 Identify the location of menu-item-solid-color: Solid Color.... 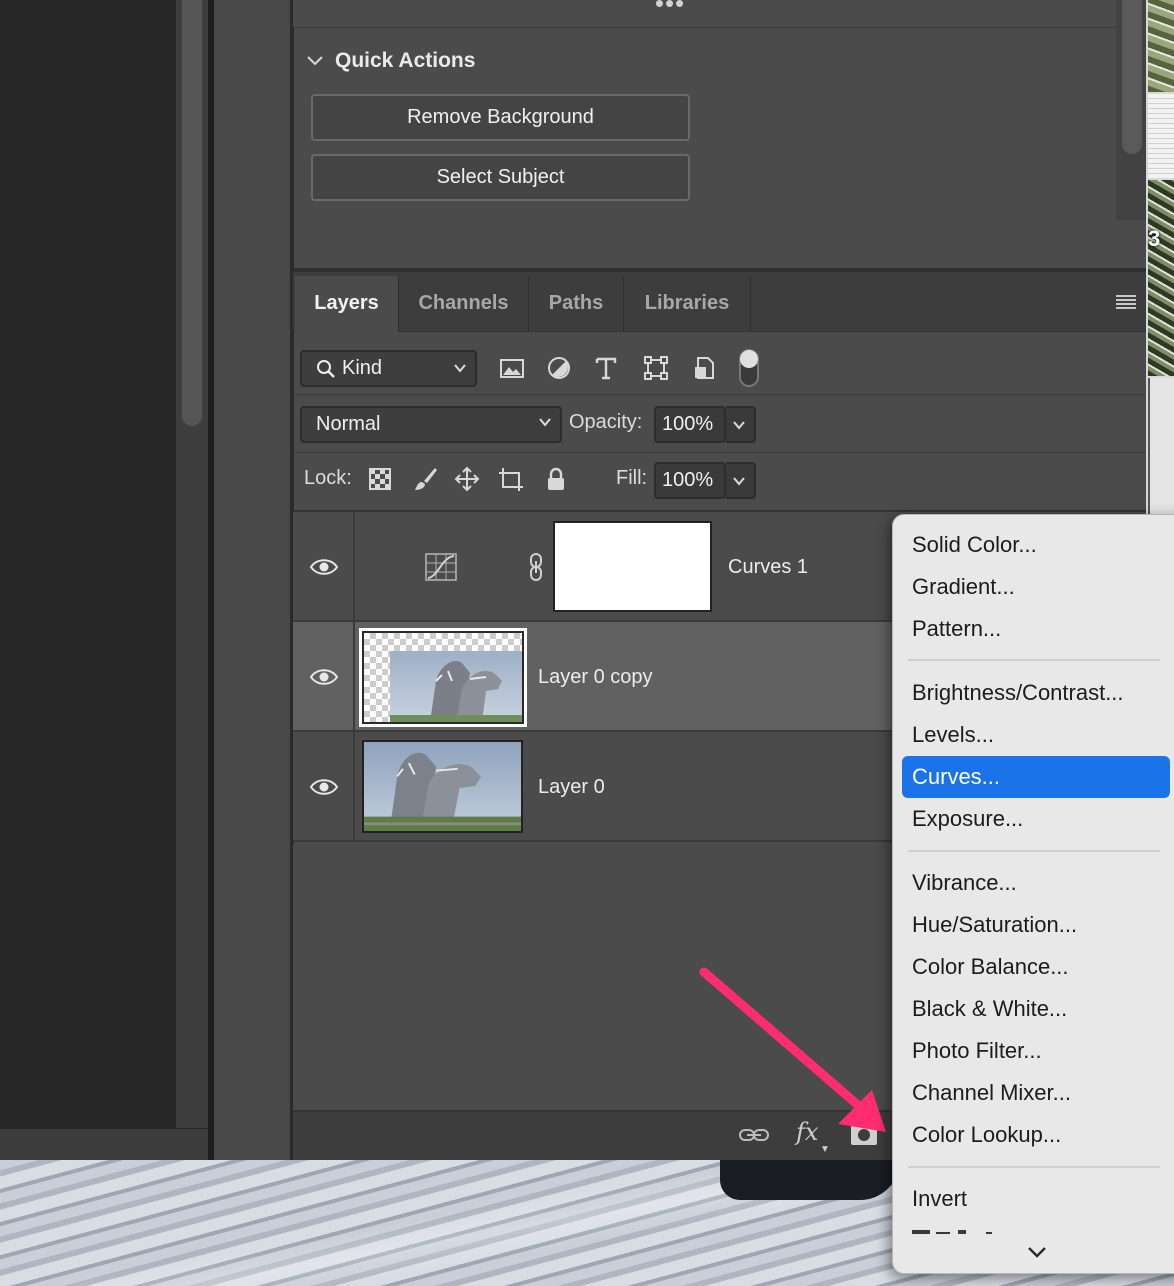
(974, 545).